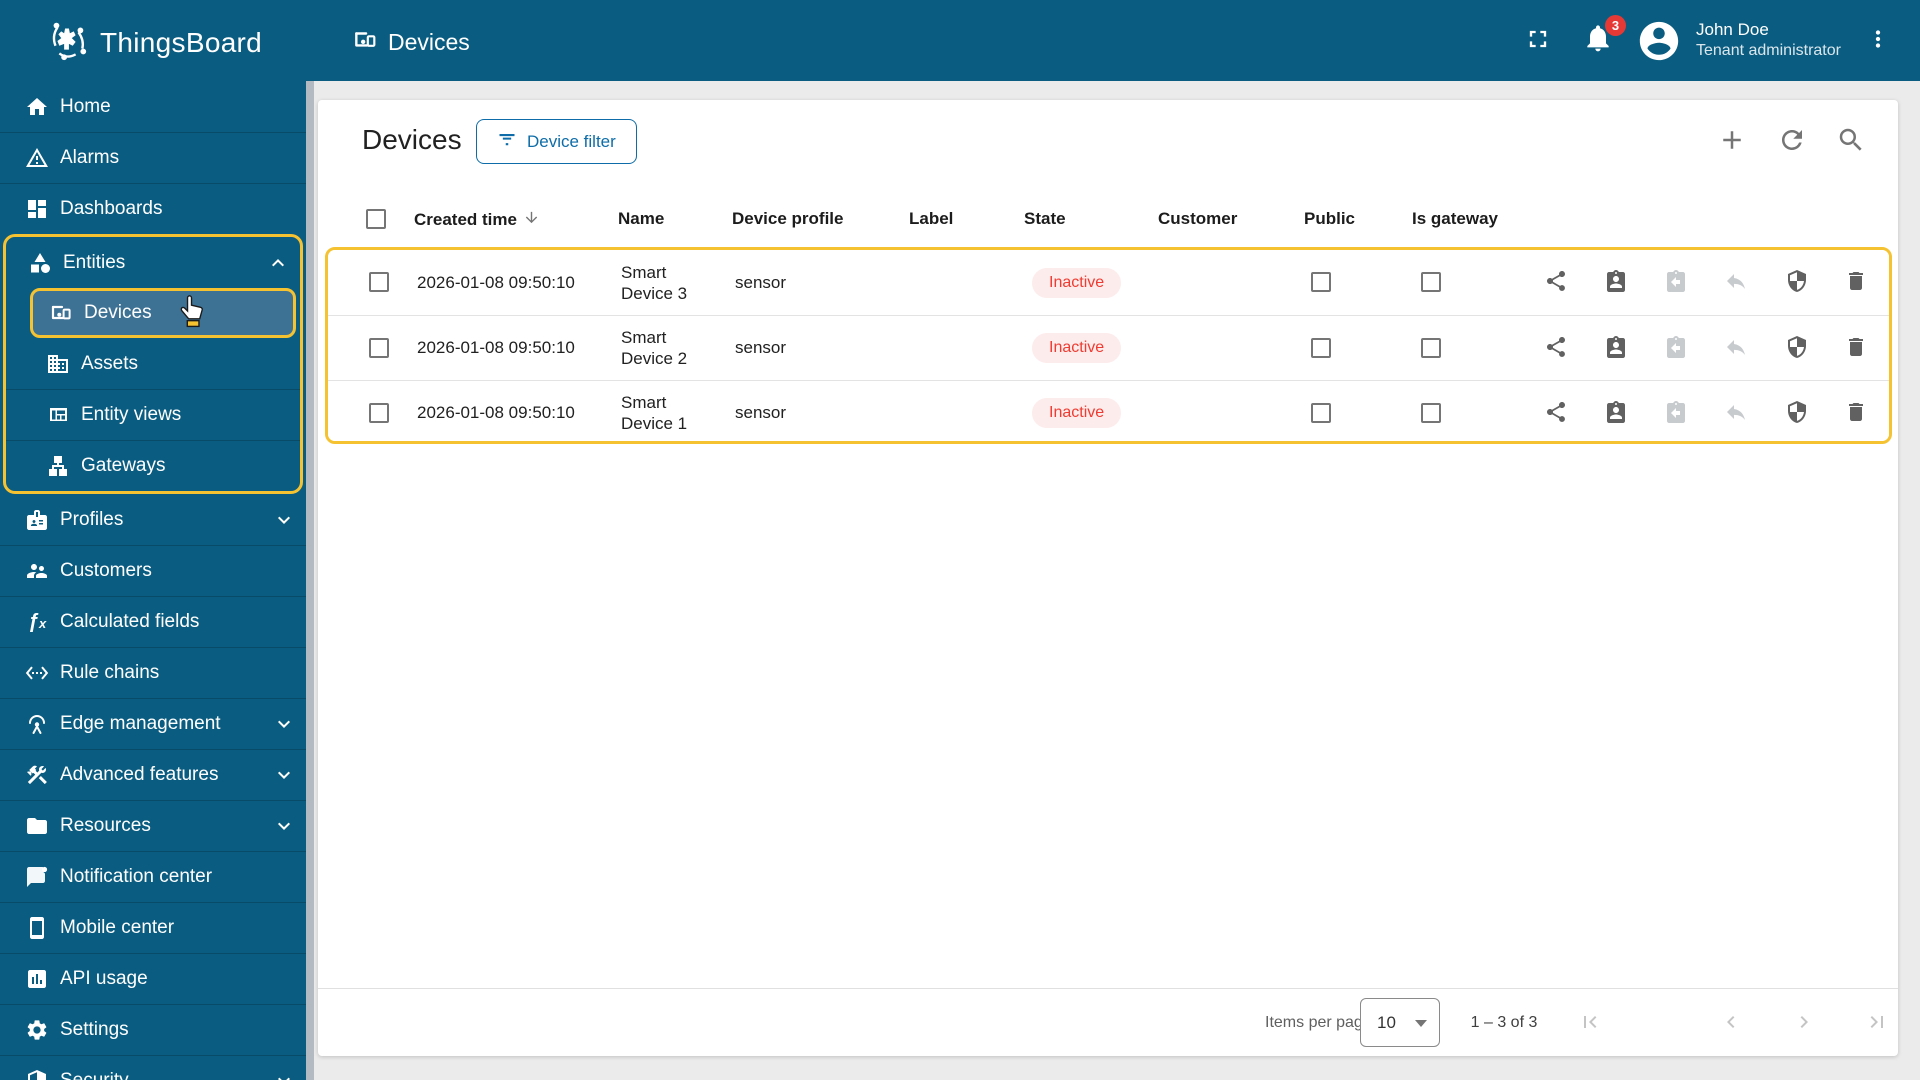 The height and width of the screenshot is (1080, 1920). Describe the element at coordinates (153, 208) in the screenshot. I see `sidebar-item-dashboards: Dashboards` at that location.